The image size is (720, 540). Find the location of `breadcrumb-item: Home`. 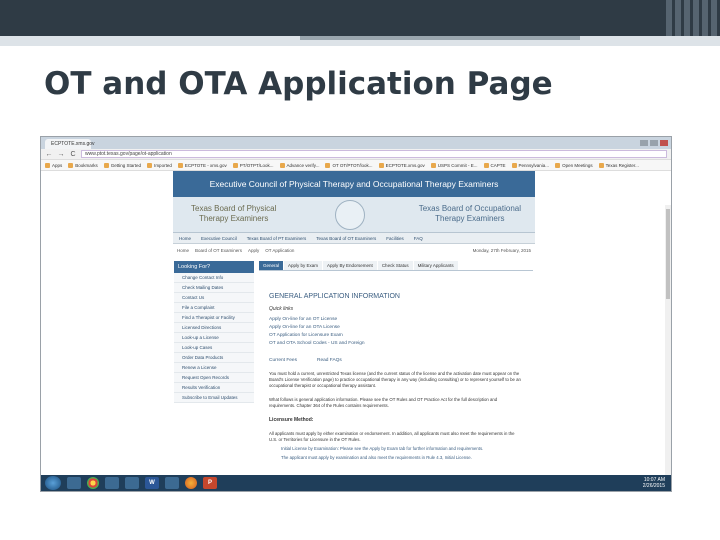

breadcrumb-item: Home is located at coordinates (183, 250).